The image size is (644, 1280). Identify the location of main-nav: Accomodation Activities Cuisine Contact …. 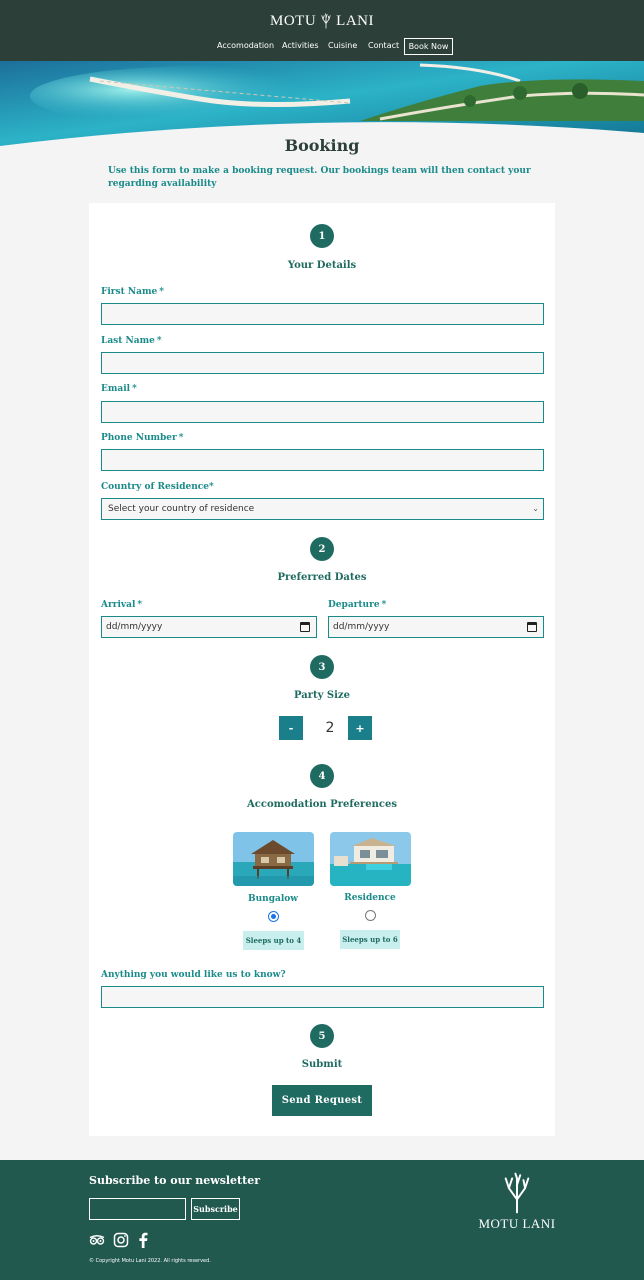
(322, 47).